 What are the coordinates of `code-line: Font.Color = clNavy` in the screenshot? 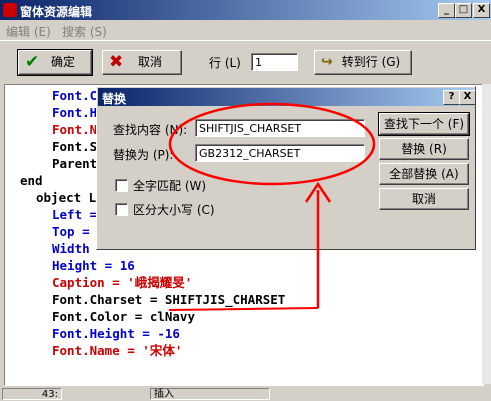 It's located at (123, 316).